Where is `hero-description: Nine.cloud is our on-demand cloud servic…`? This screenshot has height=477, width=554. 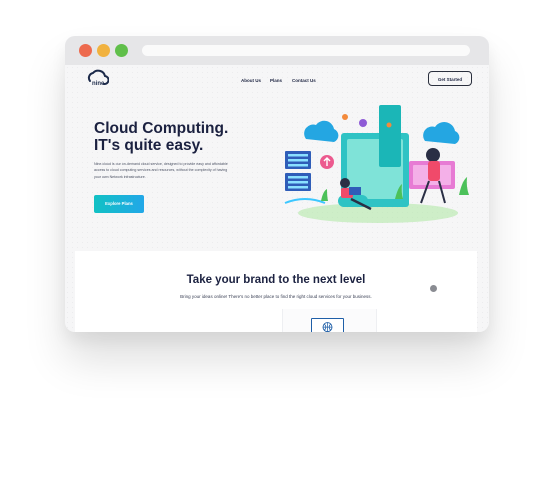
hero-description: Nine.cloud is our on-demand cloud servic… is located at coordinates (181, 170).